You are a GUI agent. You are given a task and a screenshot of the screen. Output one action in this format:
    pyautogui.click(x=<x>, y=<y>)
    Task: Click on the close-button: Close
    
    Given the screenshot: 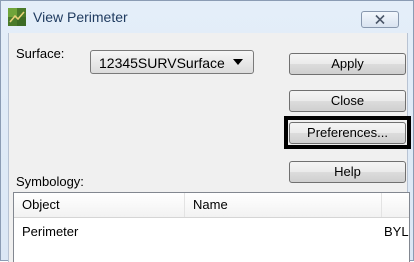 What is the action you would take?
    pyautogui.click(x=347, y=101)
    